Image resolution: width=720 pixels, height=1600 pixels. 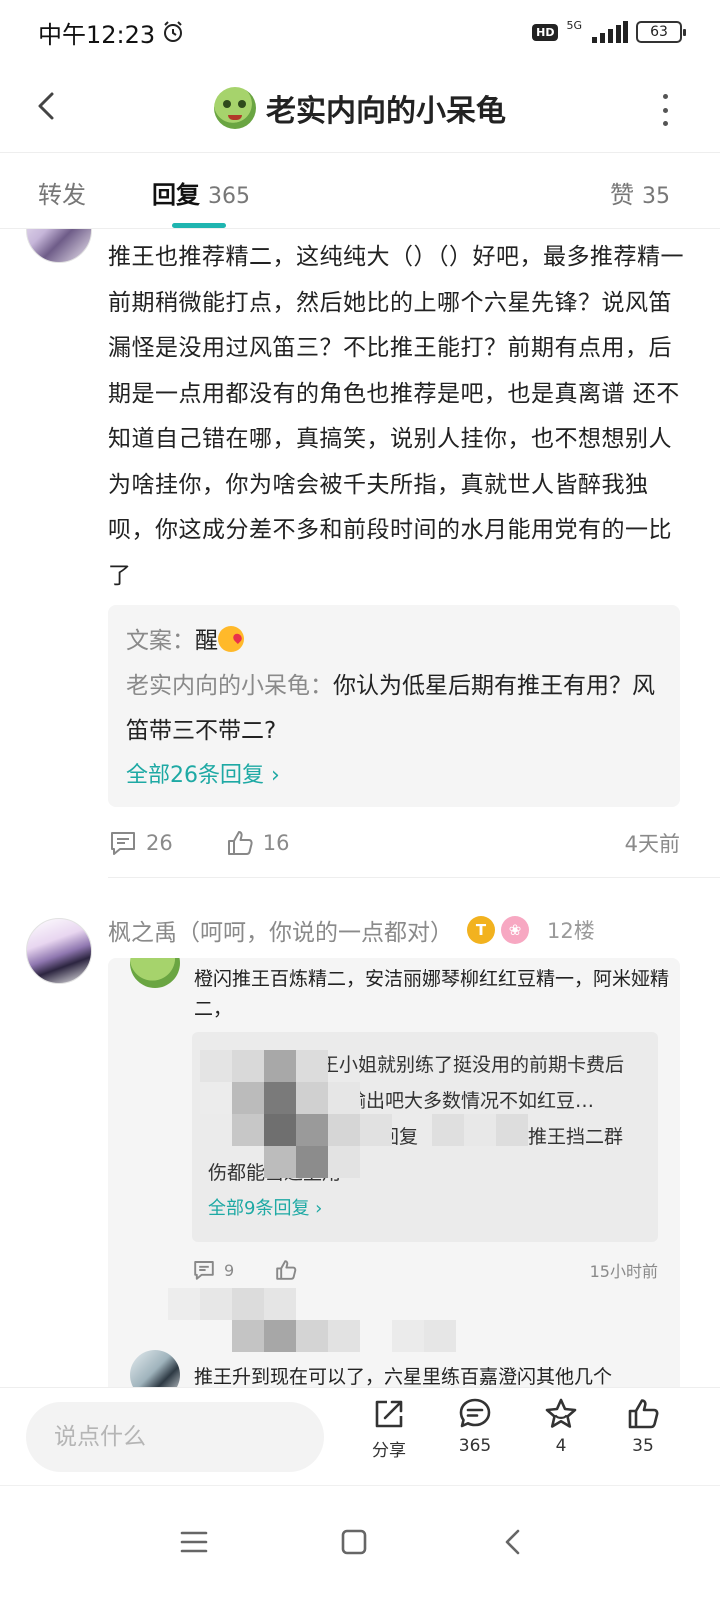 I want to click on sub-reply-author: 文案, so click(x=149, y=641).